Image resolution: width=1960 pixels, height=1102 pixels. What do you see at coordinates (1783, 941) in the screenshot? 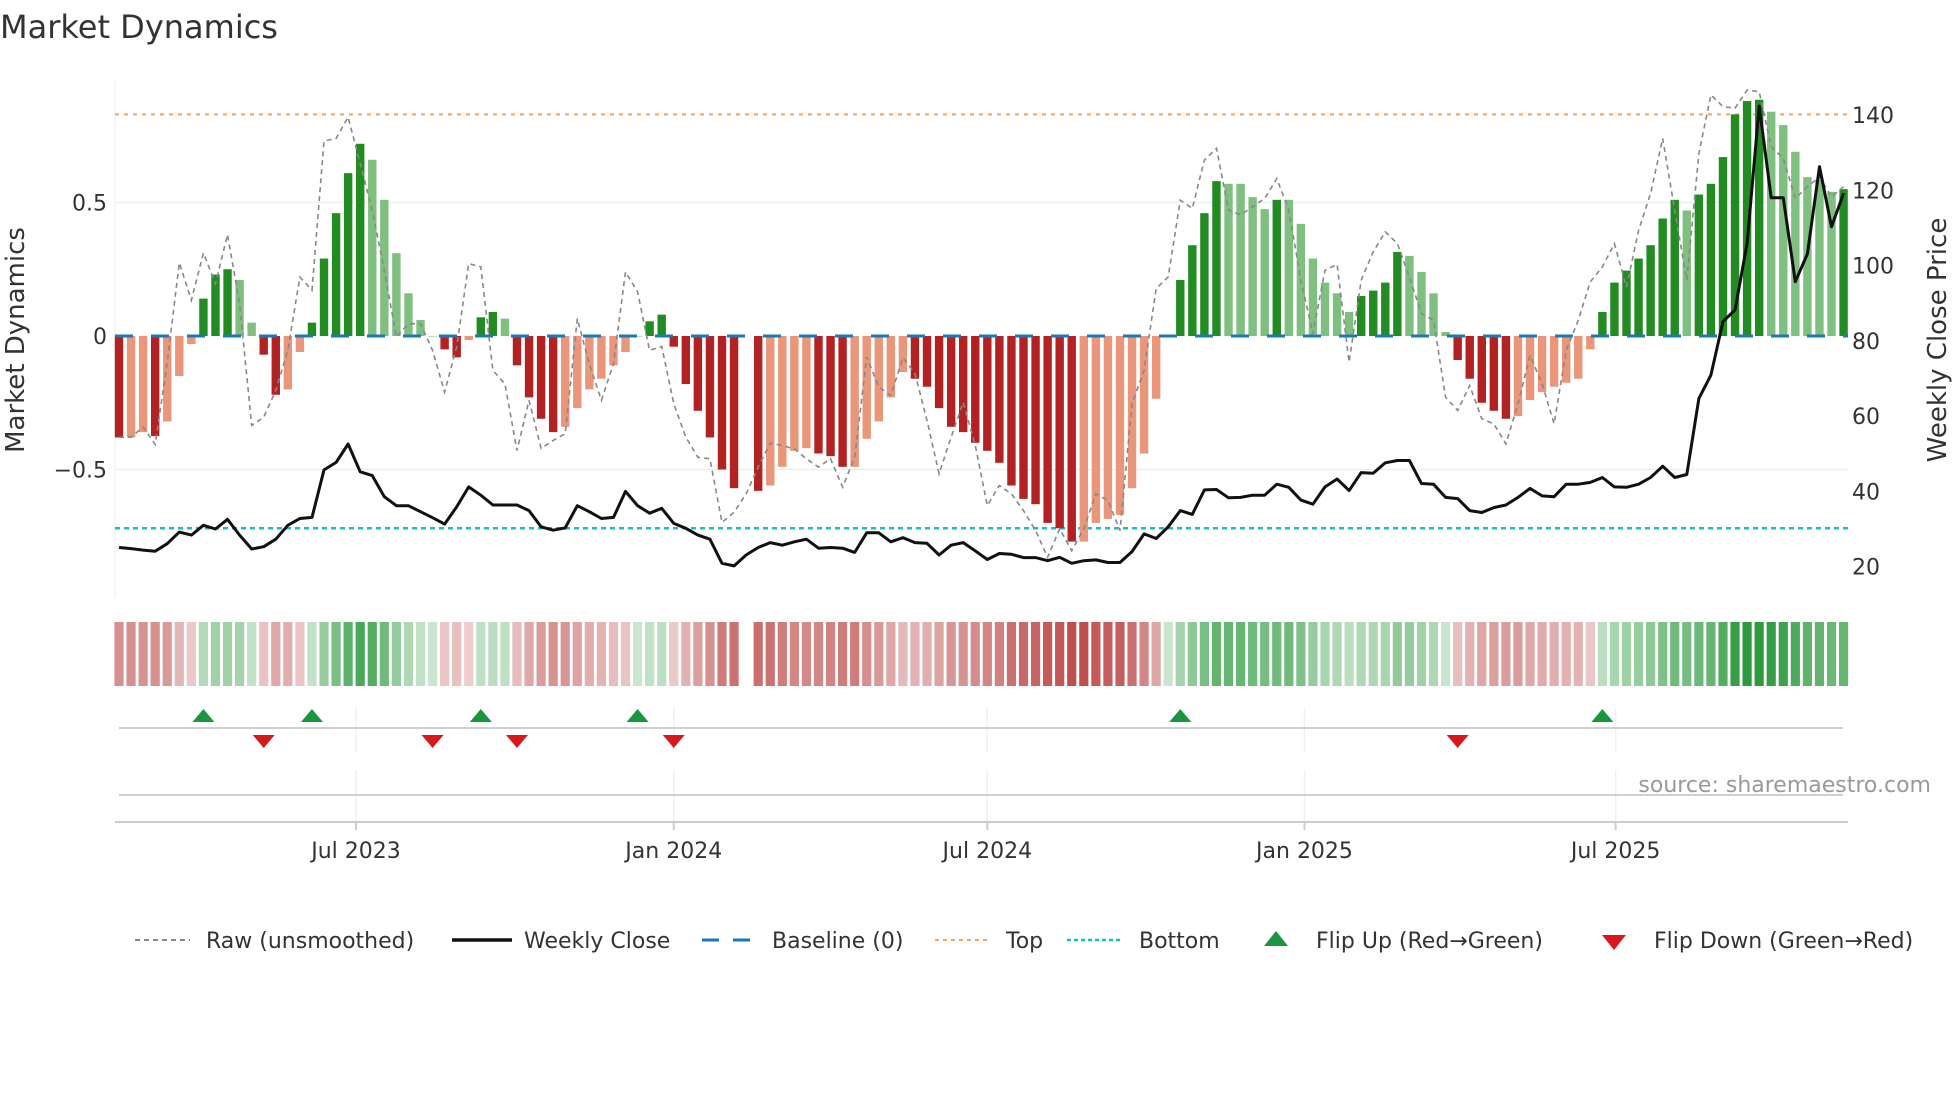
I see `legend-label-flip-down: Flip Down (Green→Red)` at bounding box center [1783, 941].